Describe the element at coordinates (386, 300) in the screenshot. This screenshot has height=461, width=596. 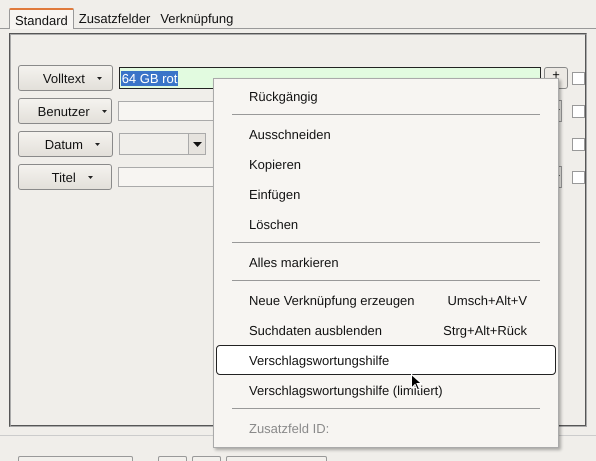
I see `menu-item: Neue Verknüpfung erzeugen Umsch+Alt+V` at that location.